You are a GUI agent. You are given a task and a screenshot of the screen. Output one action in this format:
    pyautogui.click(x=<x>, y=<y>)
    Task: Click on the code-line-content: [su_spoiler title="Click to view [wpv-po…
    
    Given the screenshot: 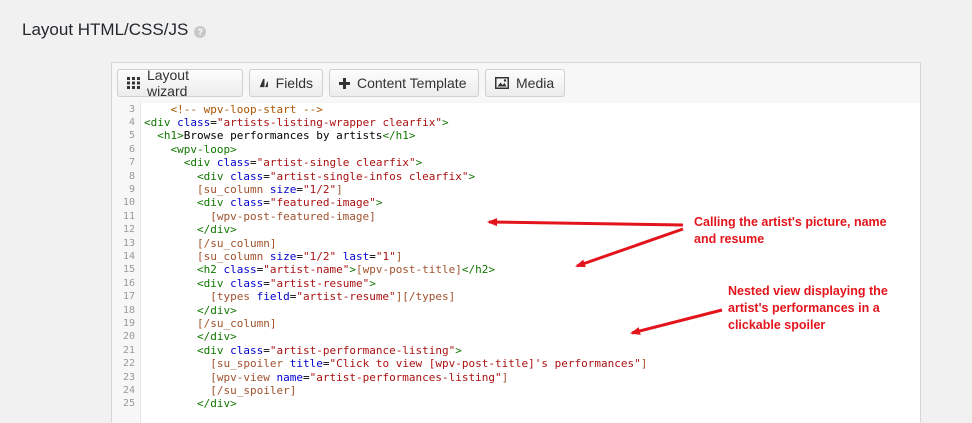 What is the action you would take?
    pyautogui.click(x=395, y=363)
    